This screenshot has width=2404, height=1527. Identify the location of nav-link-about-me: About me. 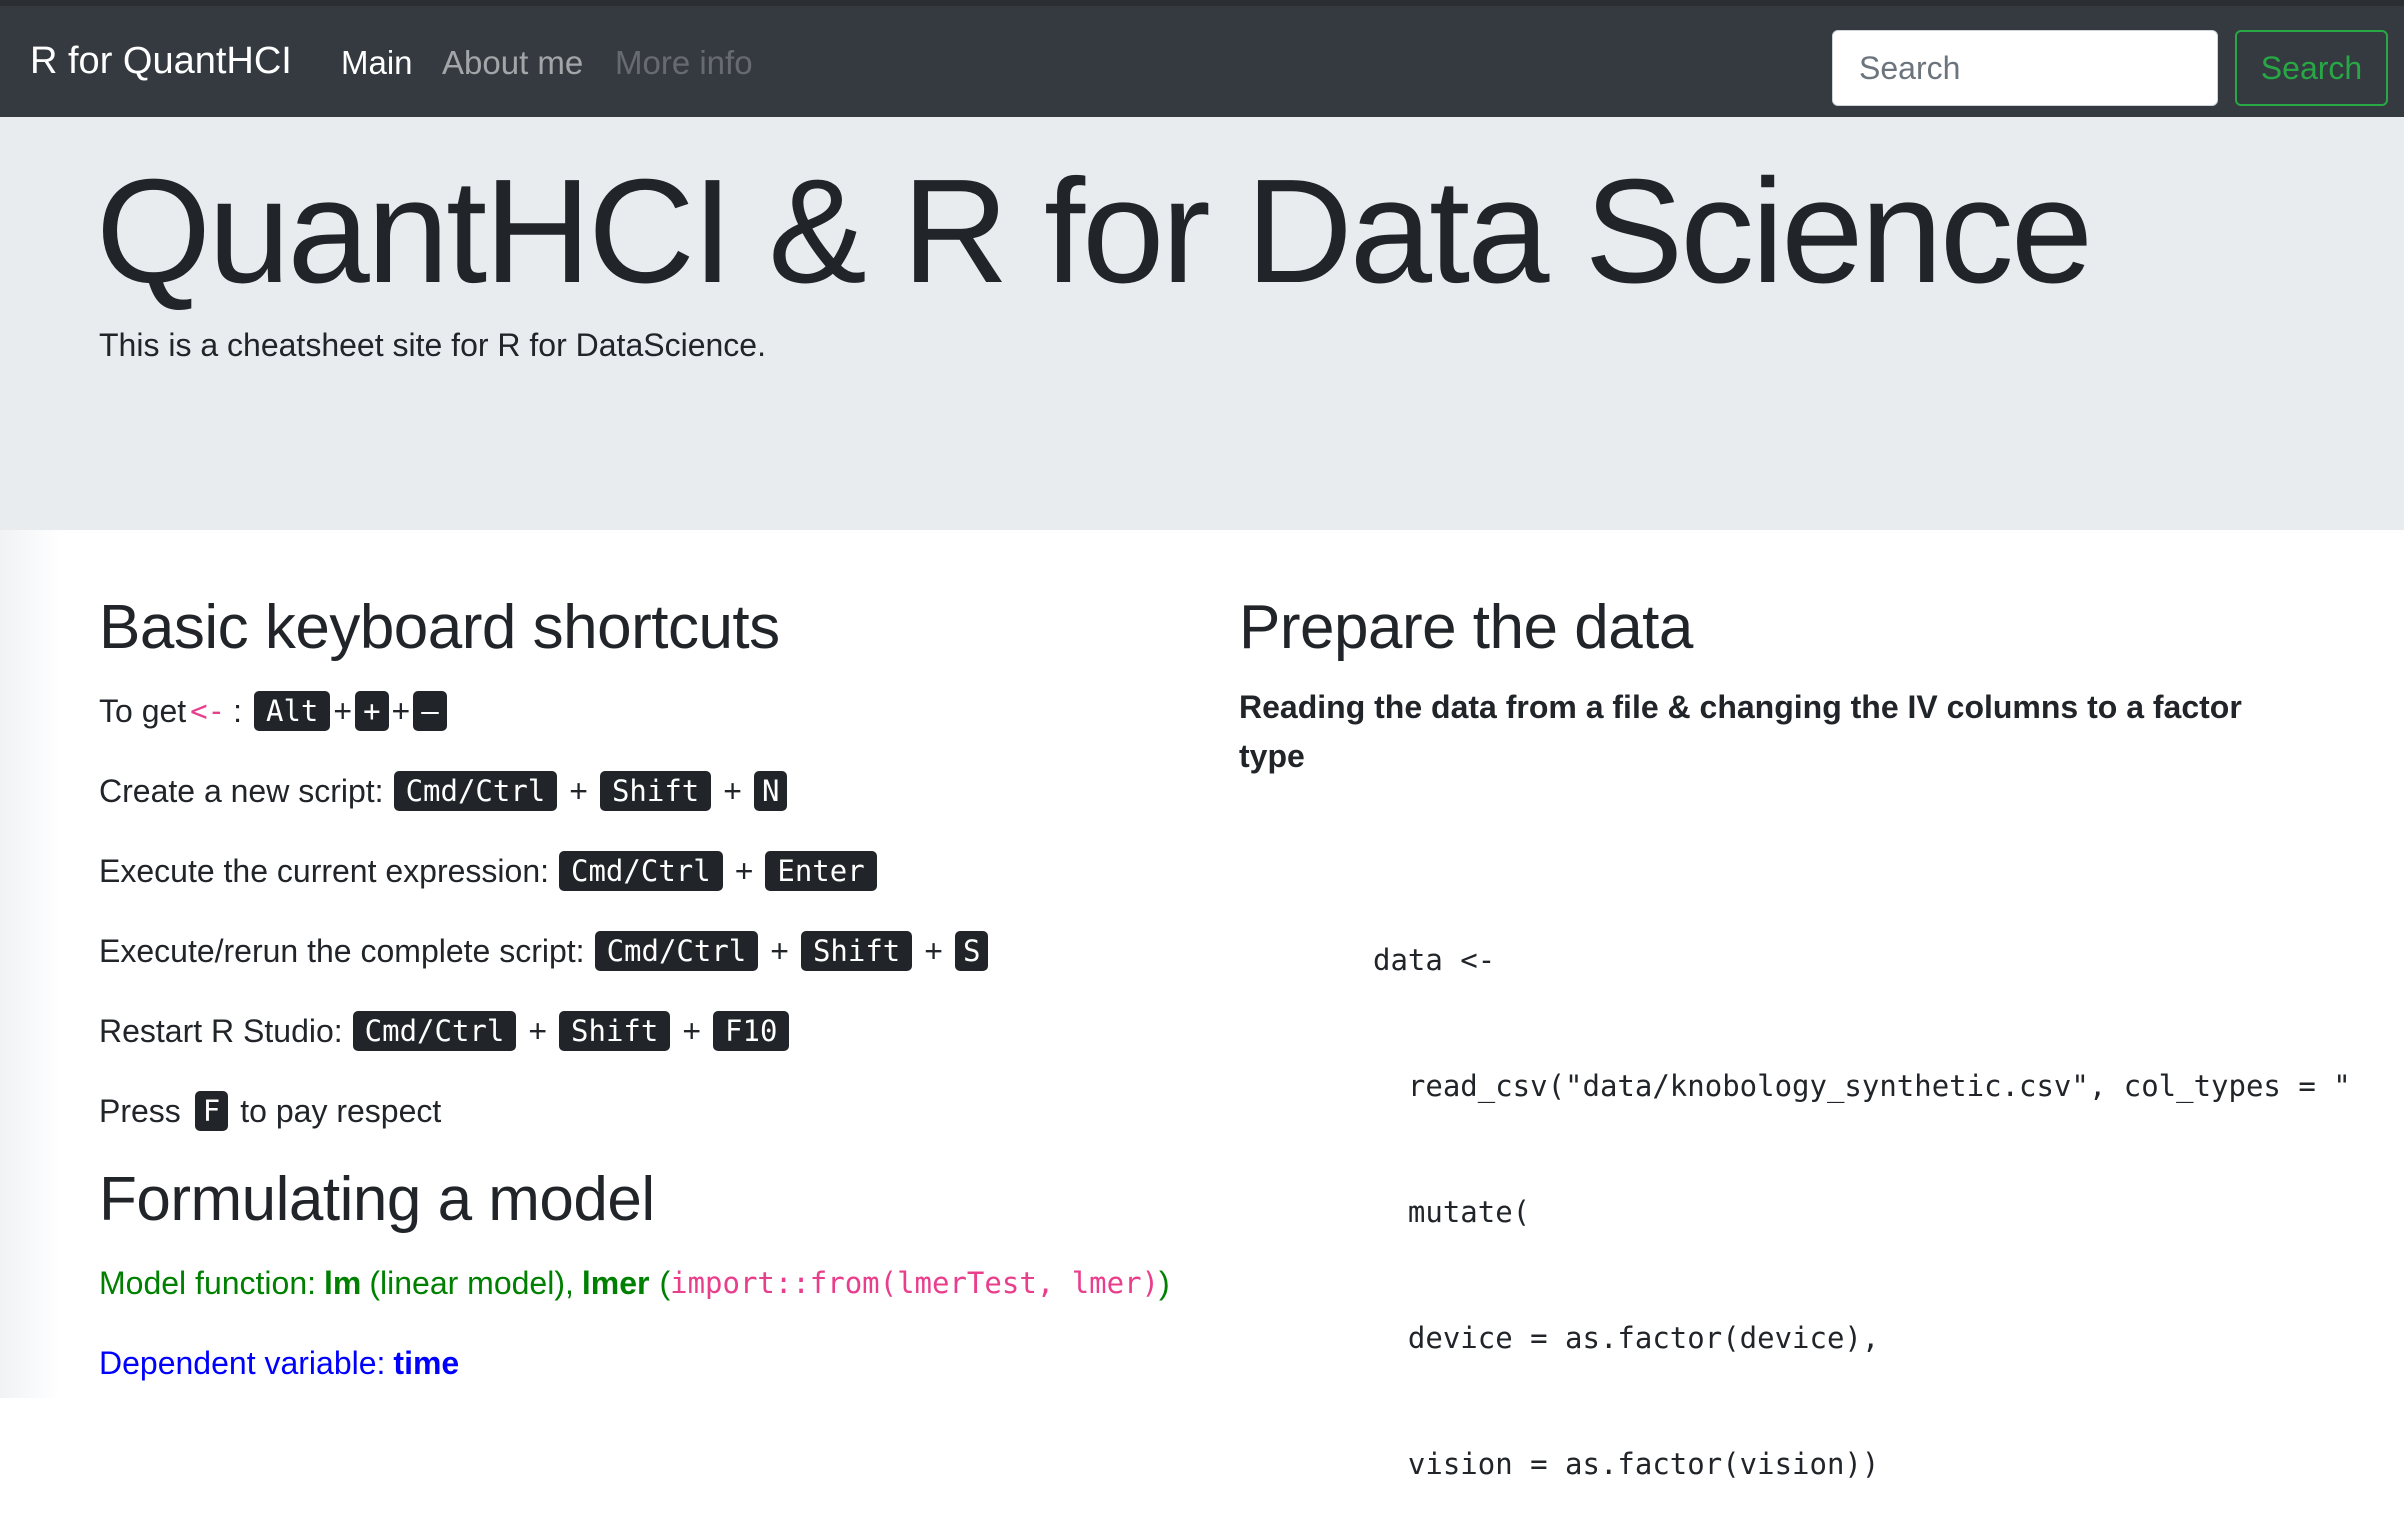
(512, 63).